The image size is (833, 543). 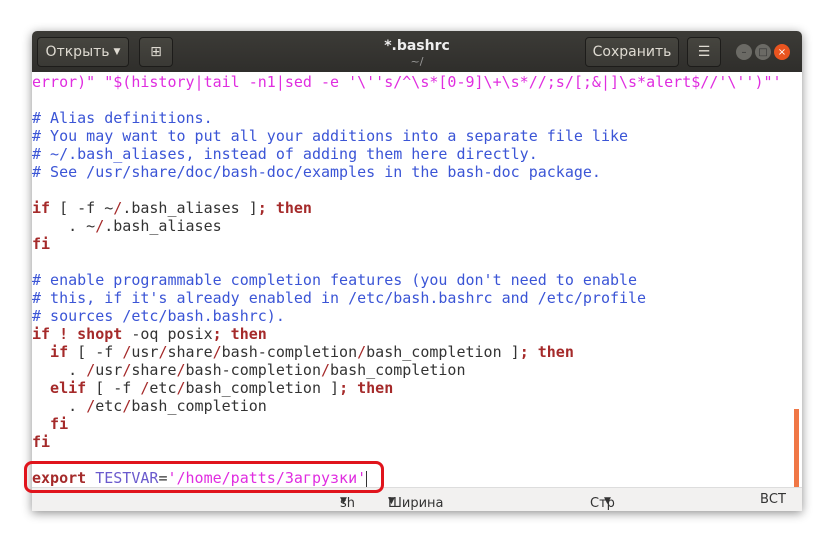 I want to click on hamburger-icon: ☰, so click(x=704, y=52).